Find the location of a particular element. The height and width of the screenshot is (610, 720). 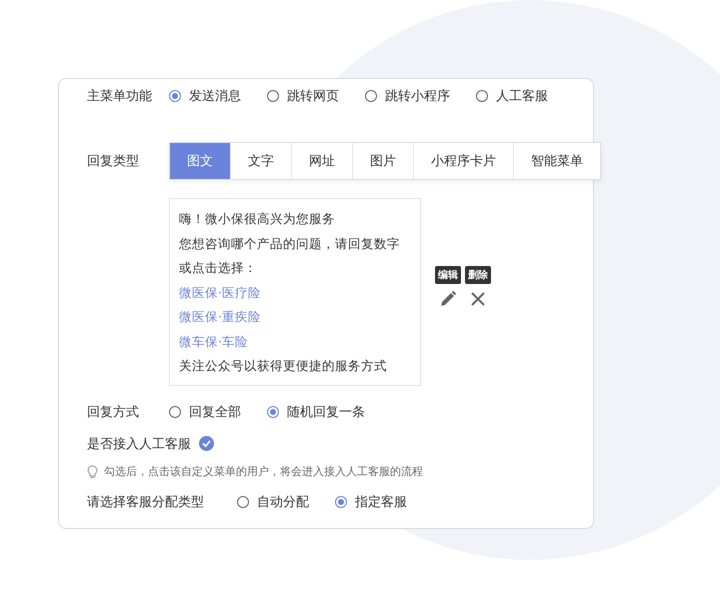

tooltip: 删除 is located at coordinates (478, 275).